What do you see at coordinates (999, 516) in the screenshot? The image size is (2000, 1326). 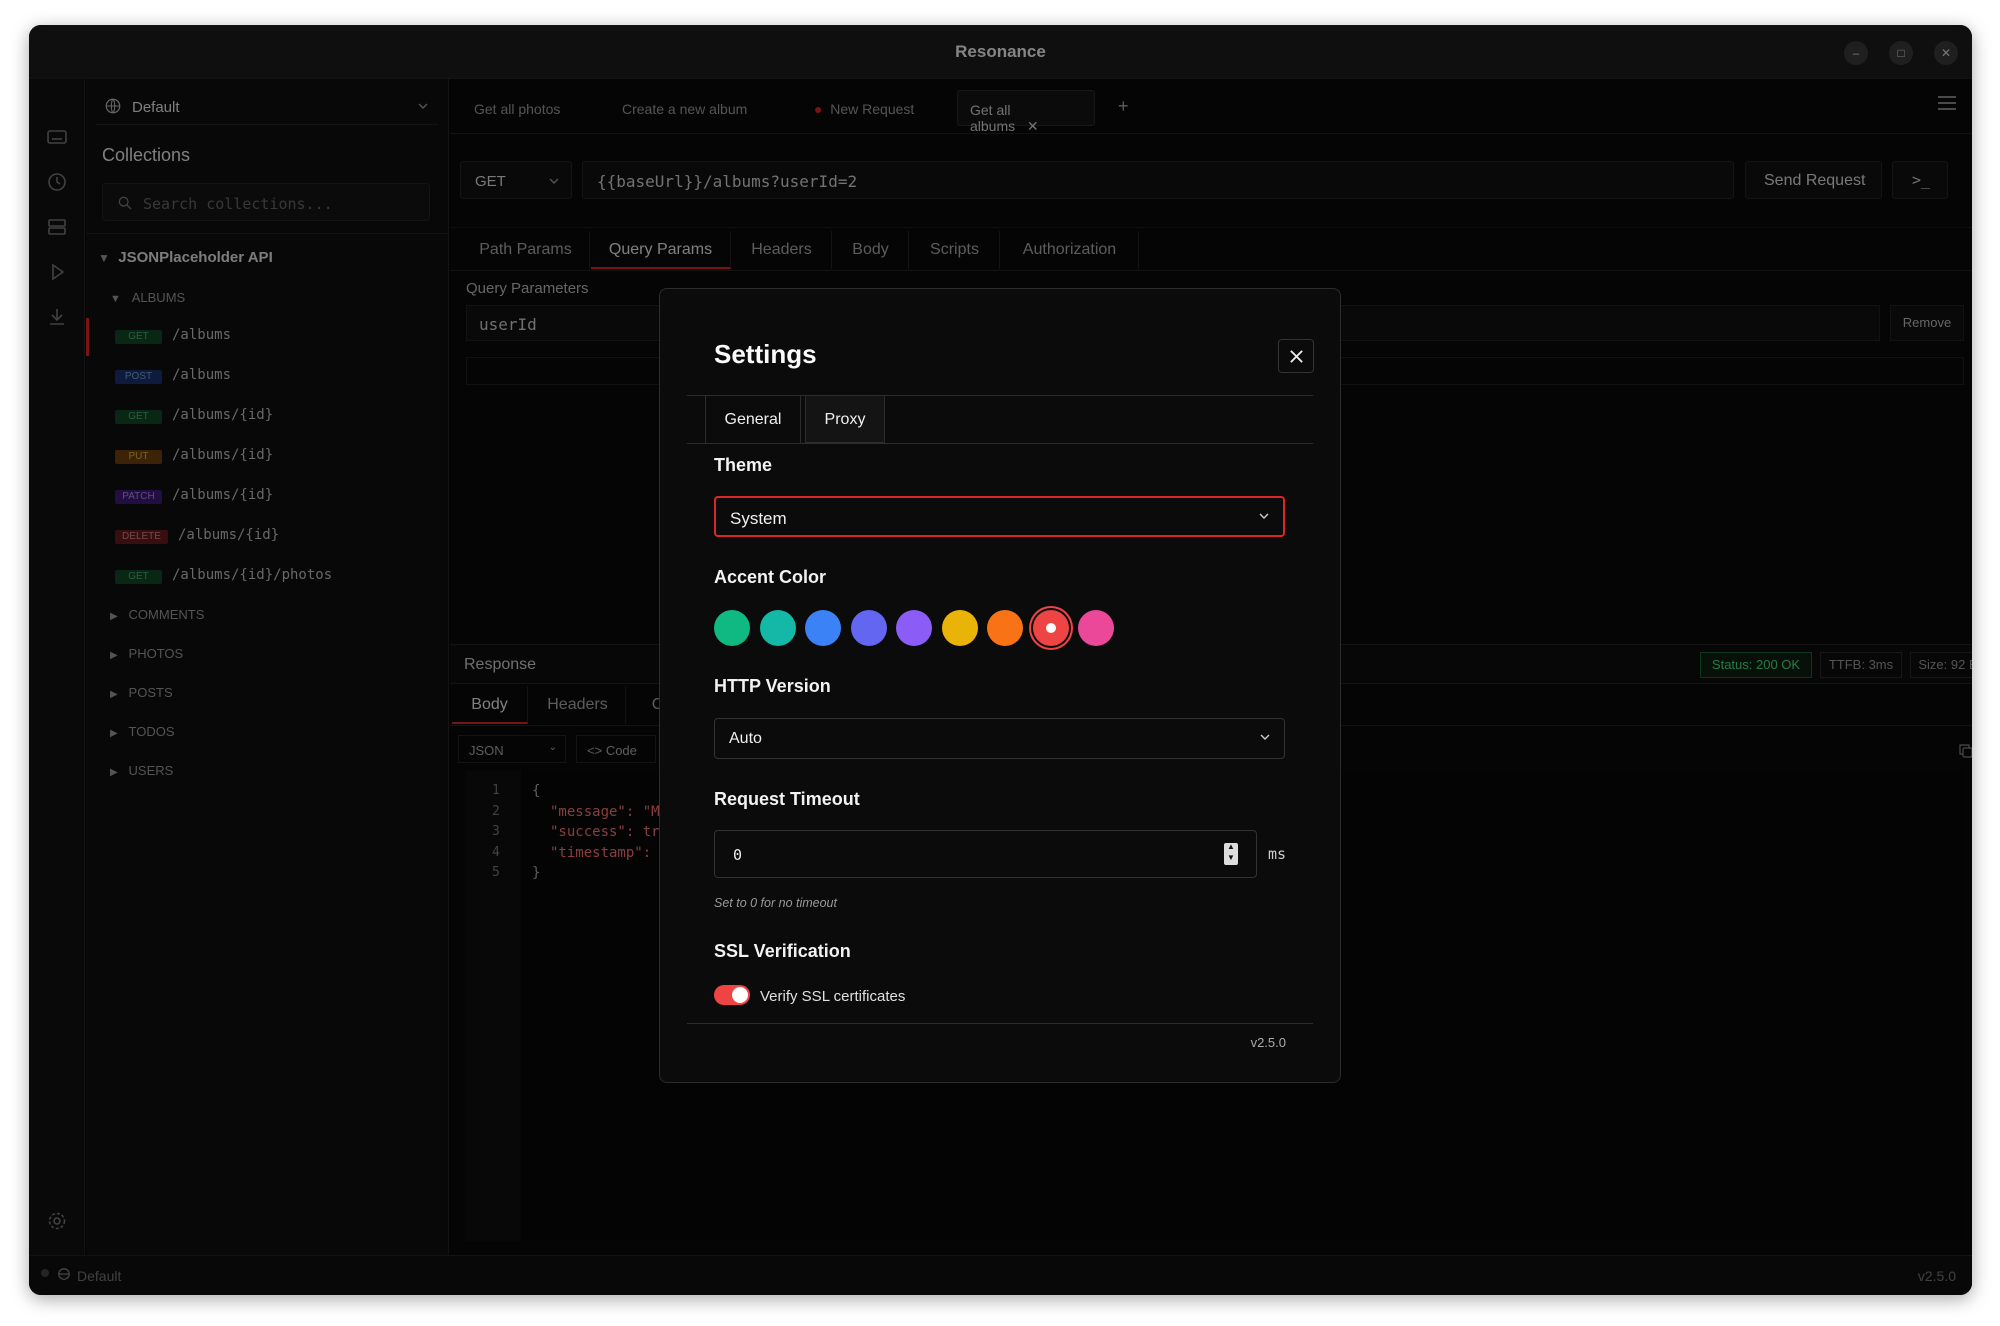 I see `theme-select: System` at bounding box center [999, 516].